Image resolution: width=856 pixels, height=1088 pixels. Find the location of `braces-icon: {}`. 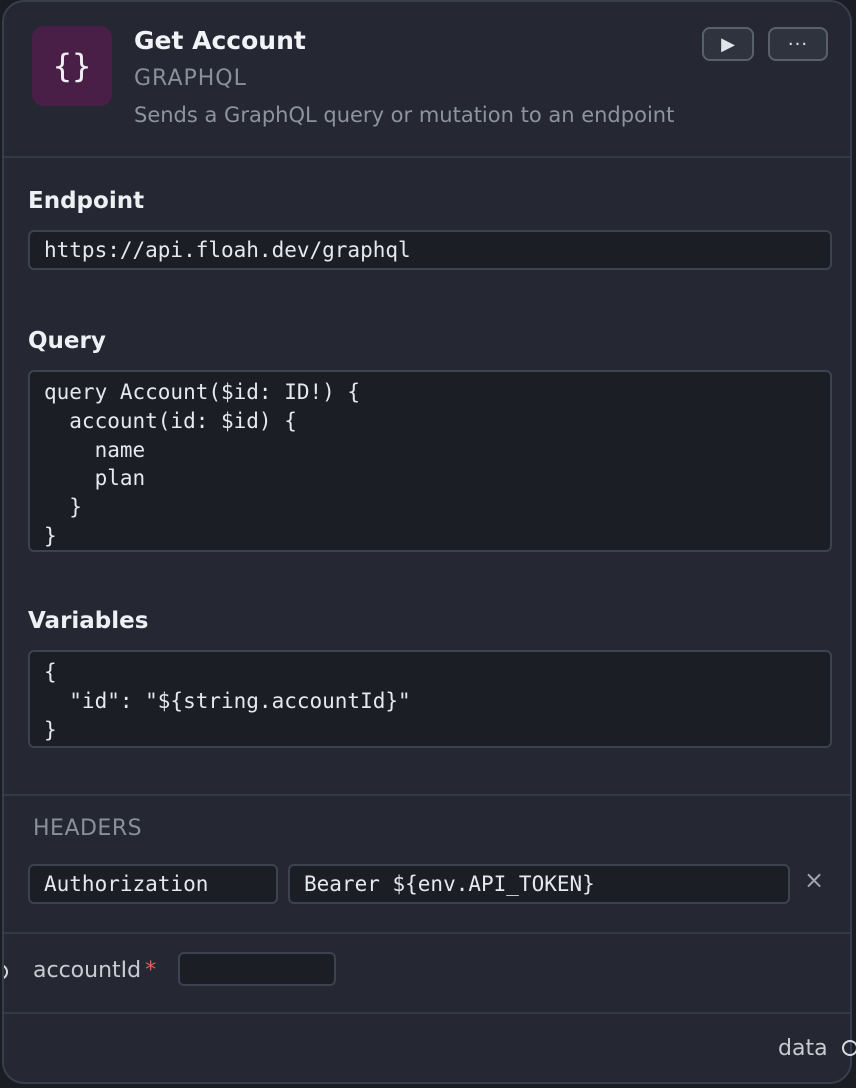

braces-icon: {} is located at coordinates (72, 66).